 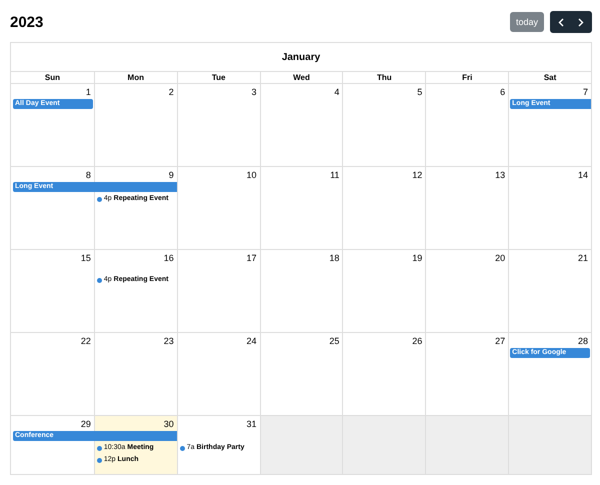 What do you see at coordinates (88, 174) in the screenshot?
I see `day-number: 8` at bounding box center [88, 174].